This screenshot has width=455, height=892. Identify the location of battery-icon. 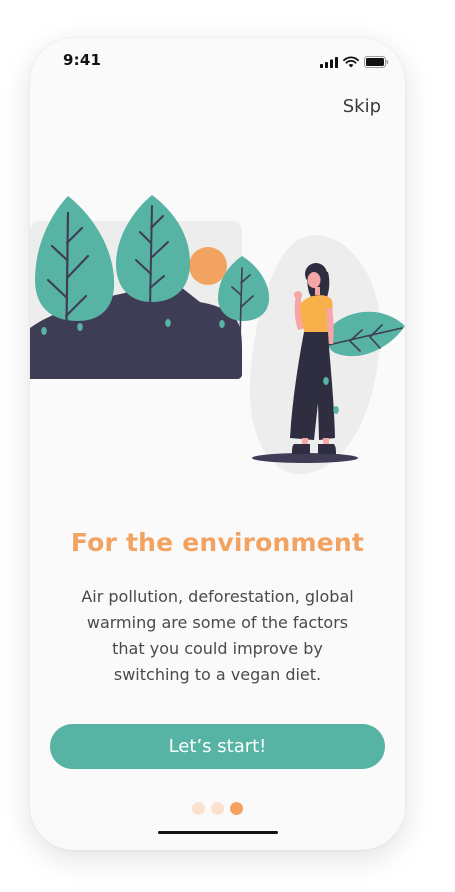
(376, 62).